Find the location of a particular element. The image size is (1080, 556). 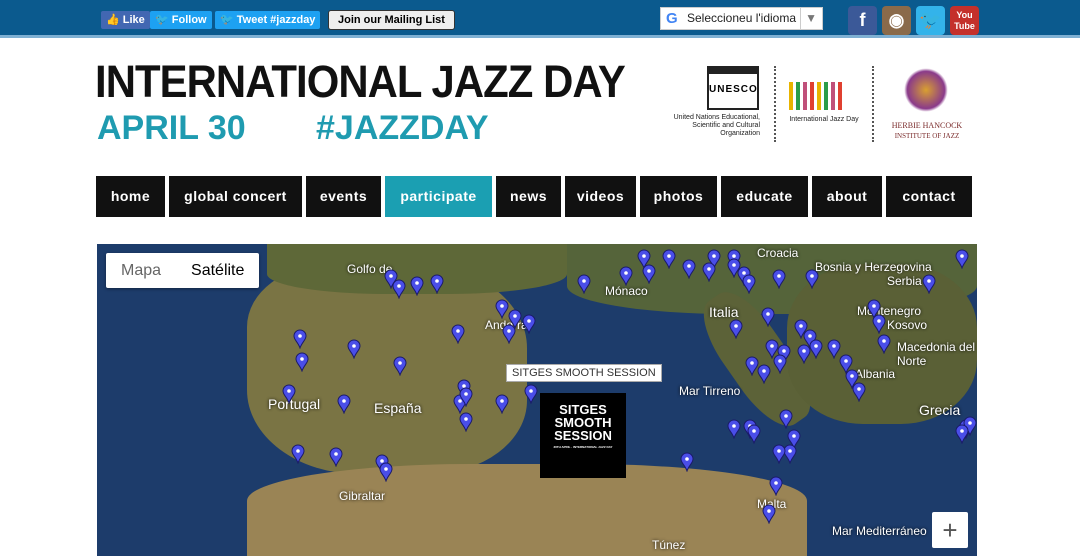

map-type-map-button: Mapa is located at coordinates (141, 270).